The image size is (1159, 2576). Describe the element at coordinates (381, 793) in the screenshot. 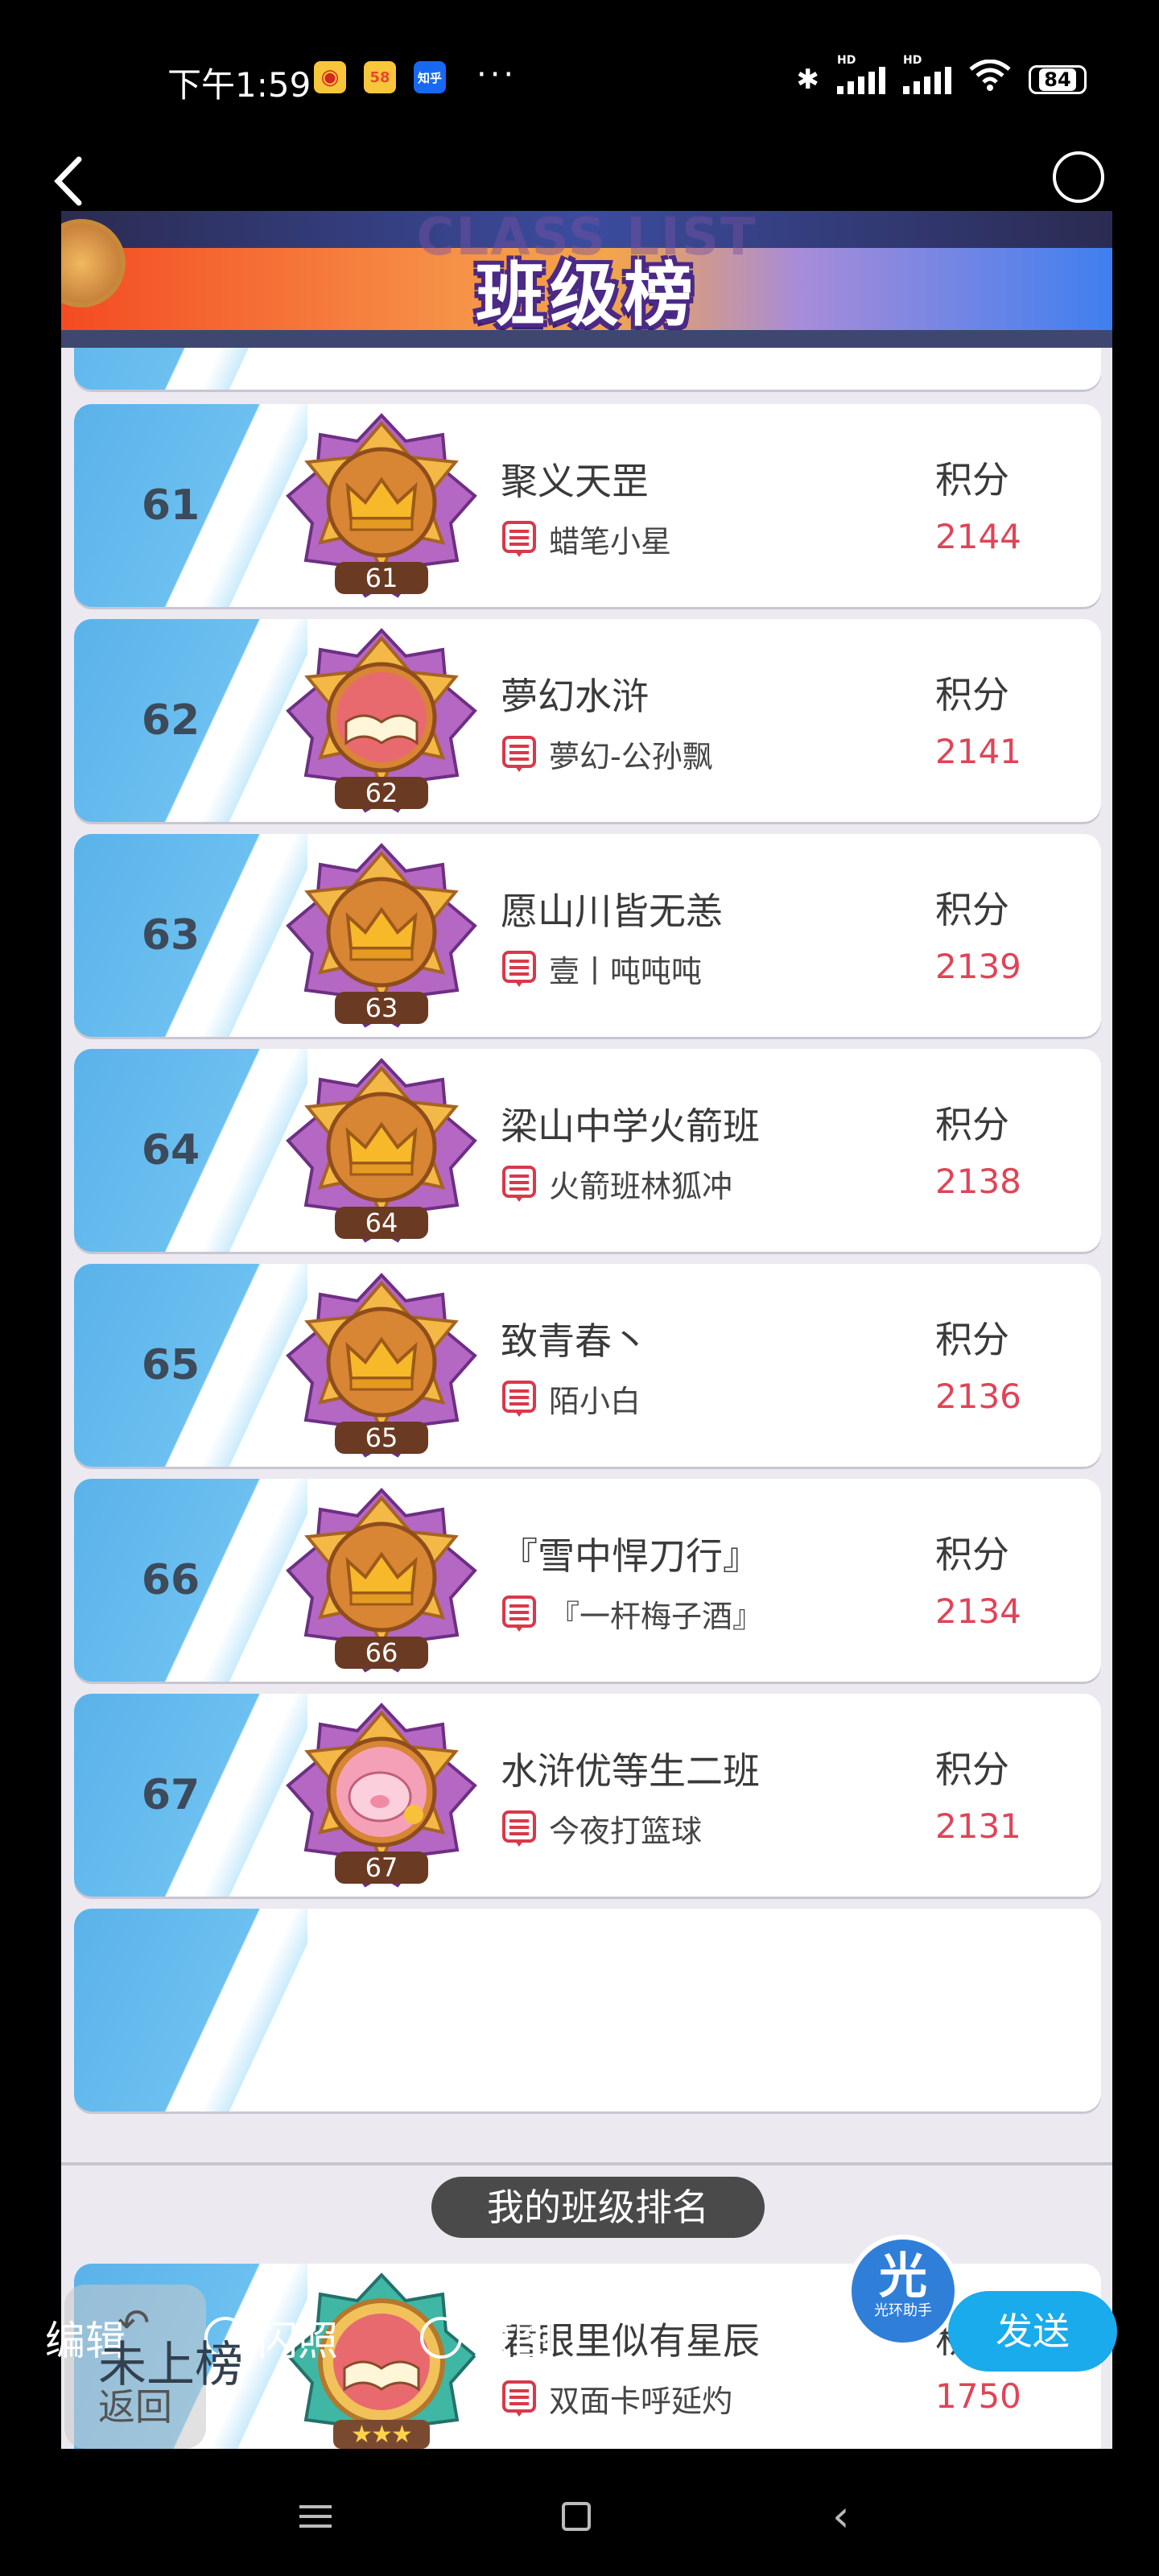

I see `badge-number: 62` at that location.